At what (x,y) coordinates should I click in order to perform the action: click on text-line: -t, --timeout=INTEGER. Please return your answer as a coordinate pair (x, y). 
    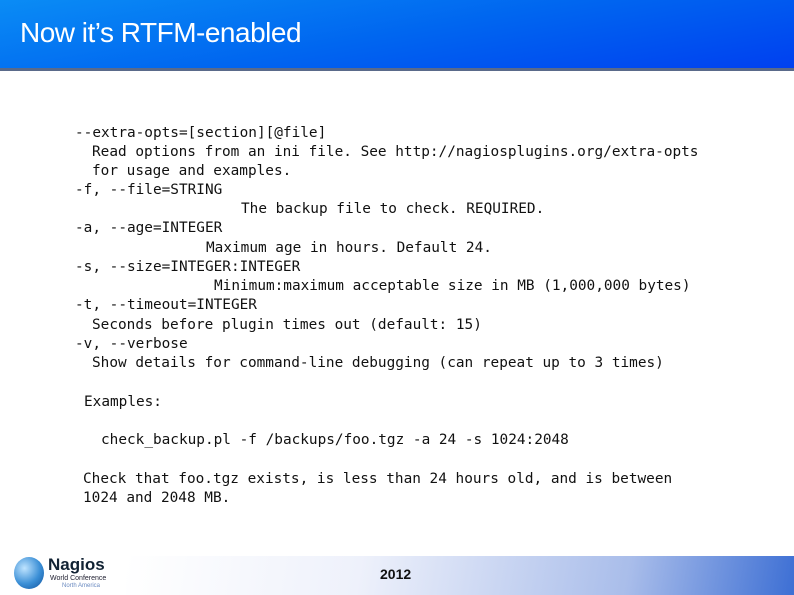
    Looking at the image, I should click on (166, 305).